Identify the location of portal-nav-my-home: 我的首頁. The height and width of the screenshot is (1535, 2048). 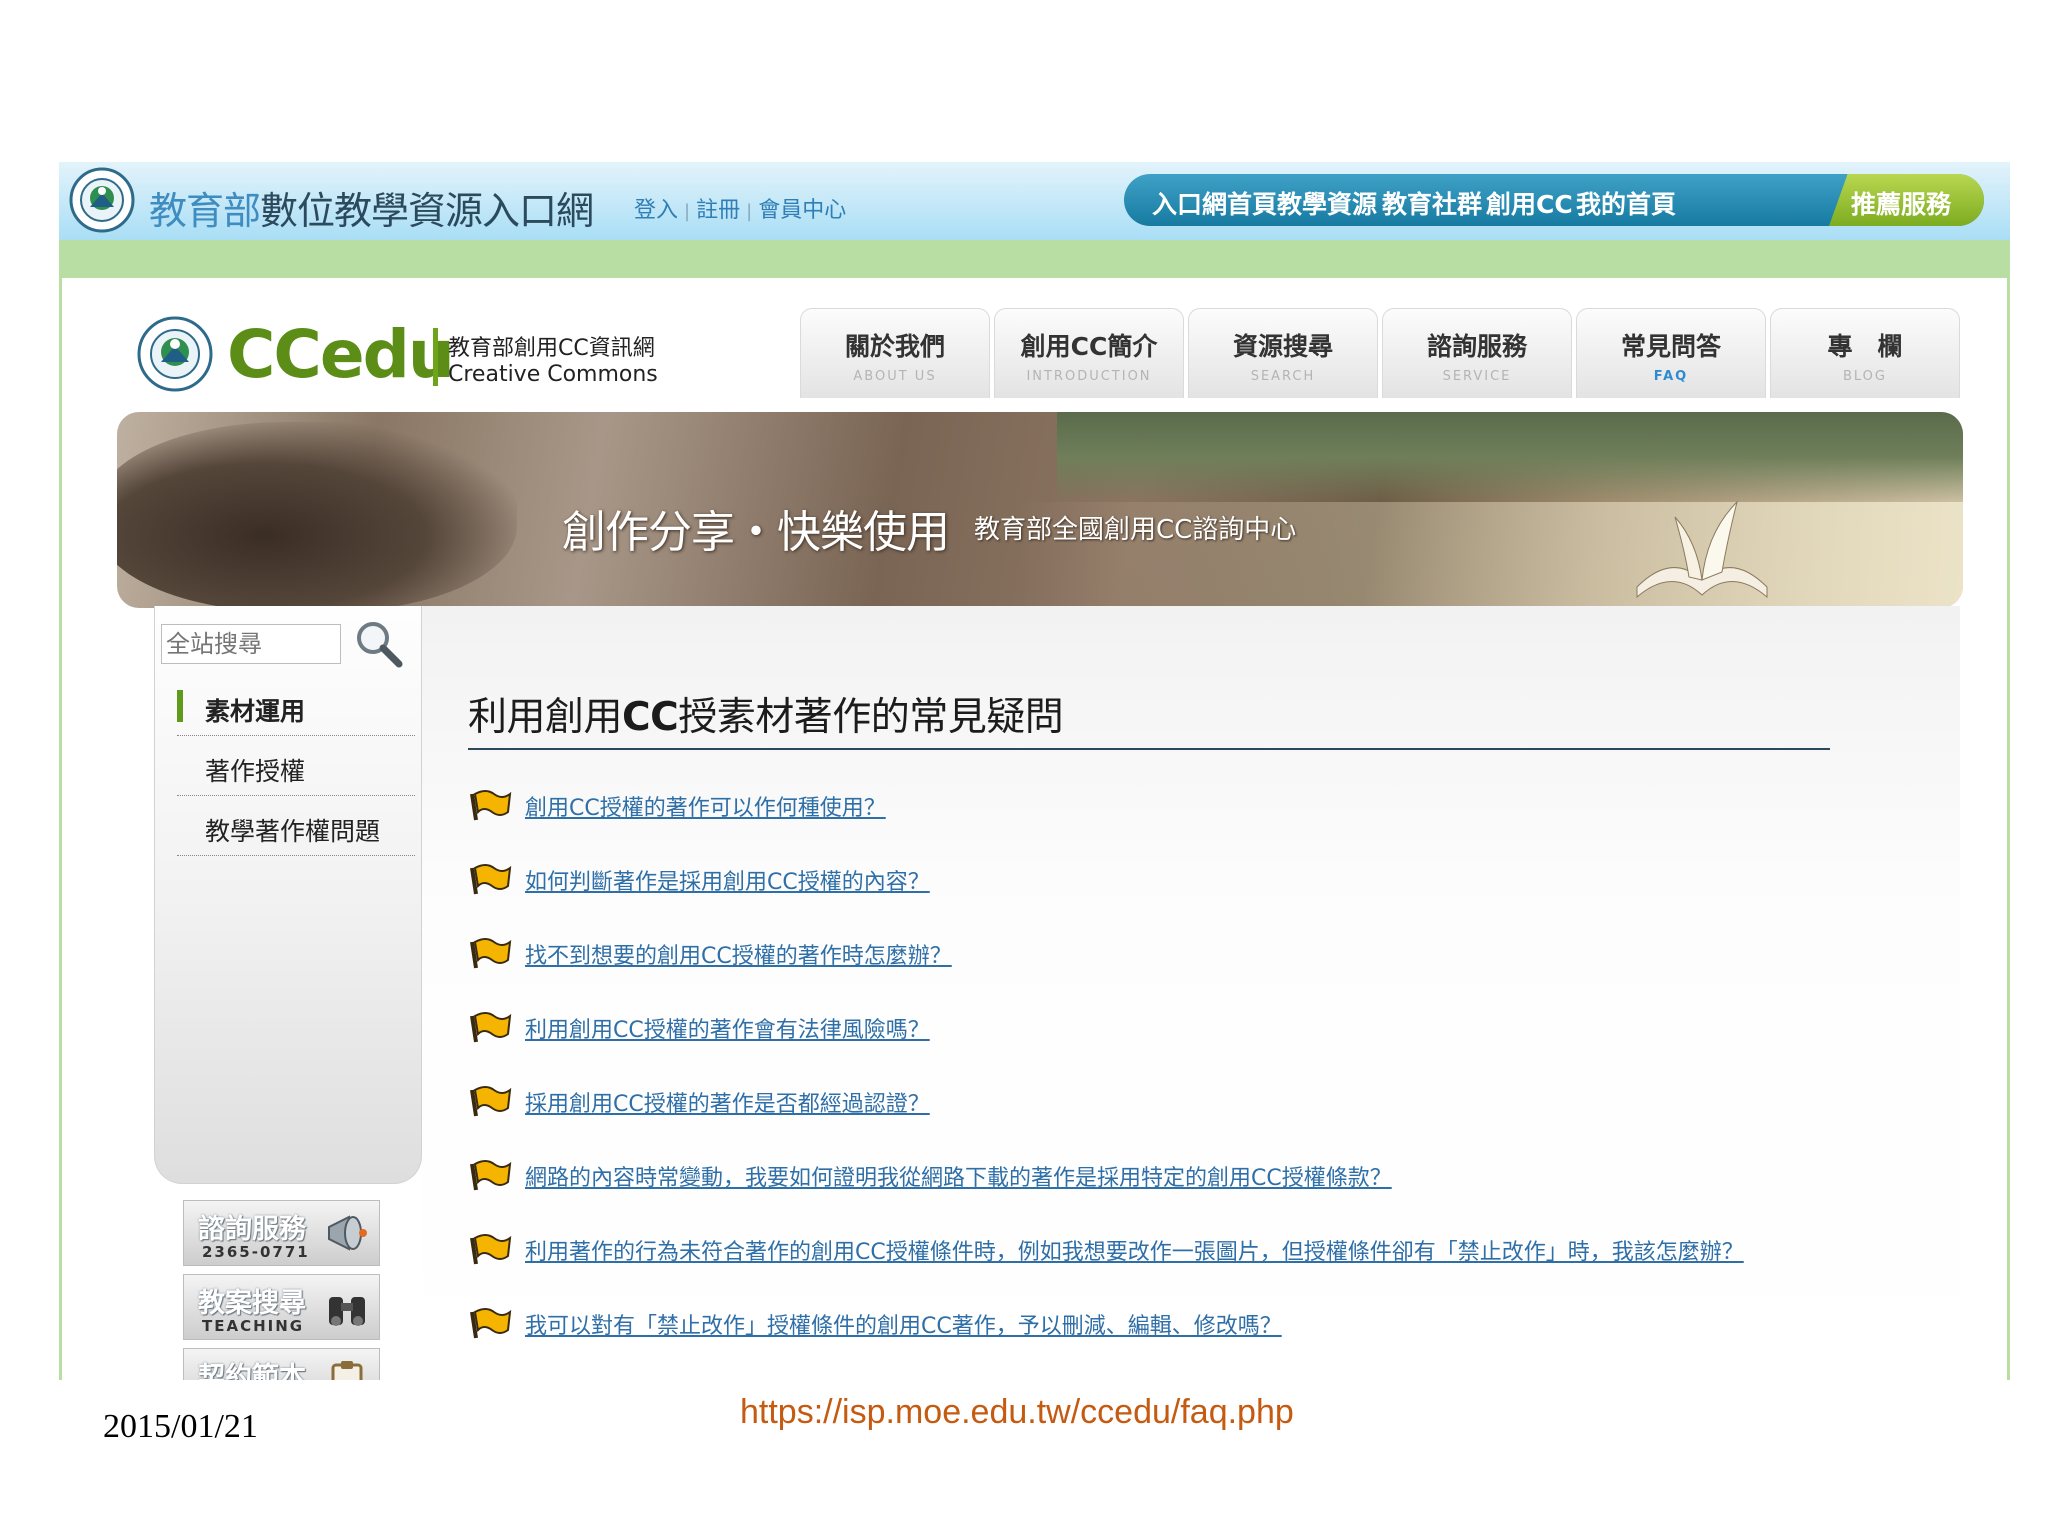
(1626, 203).